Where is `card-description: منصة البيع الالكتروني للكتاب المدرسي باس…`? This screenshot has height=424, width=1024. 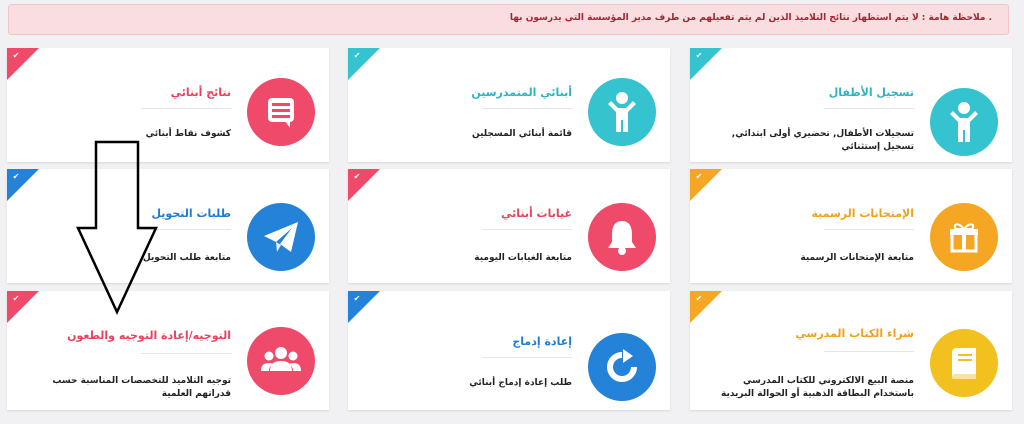 card-description: منصة البيع الالكتروني للكتاب المدرسي باس… is located at coordinates (817, 387).